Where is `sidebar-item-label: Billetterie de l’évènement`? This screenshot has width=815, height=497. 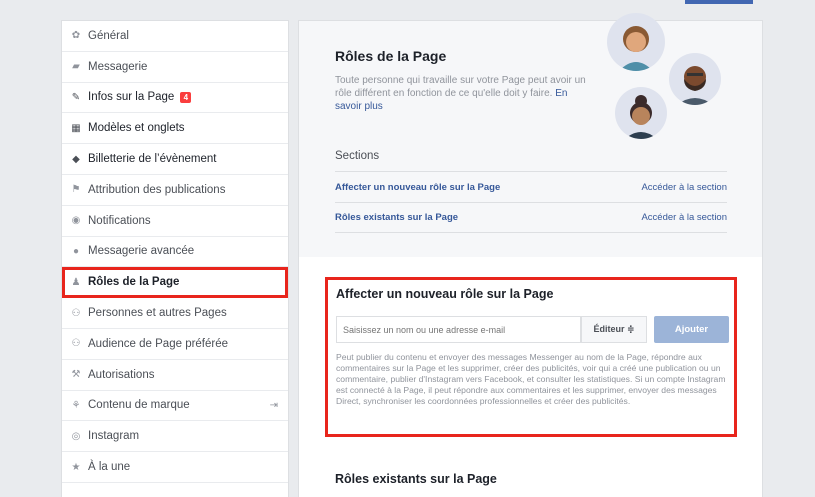
sidebar-item-label: Billetterie de l’évènement is located at coordinates (152, 159).